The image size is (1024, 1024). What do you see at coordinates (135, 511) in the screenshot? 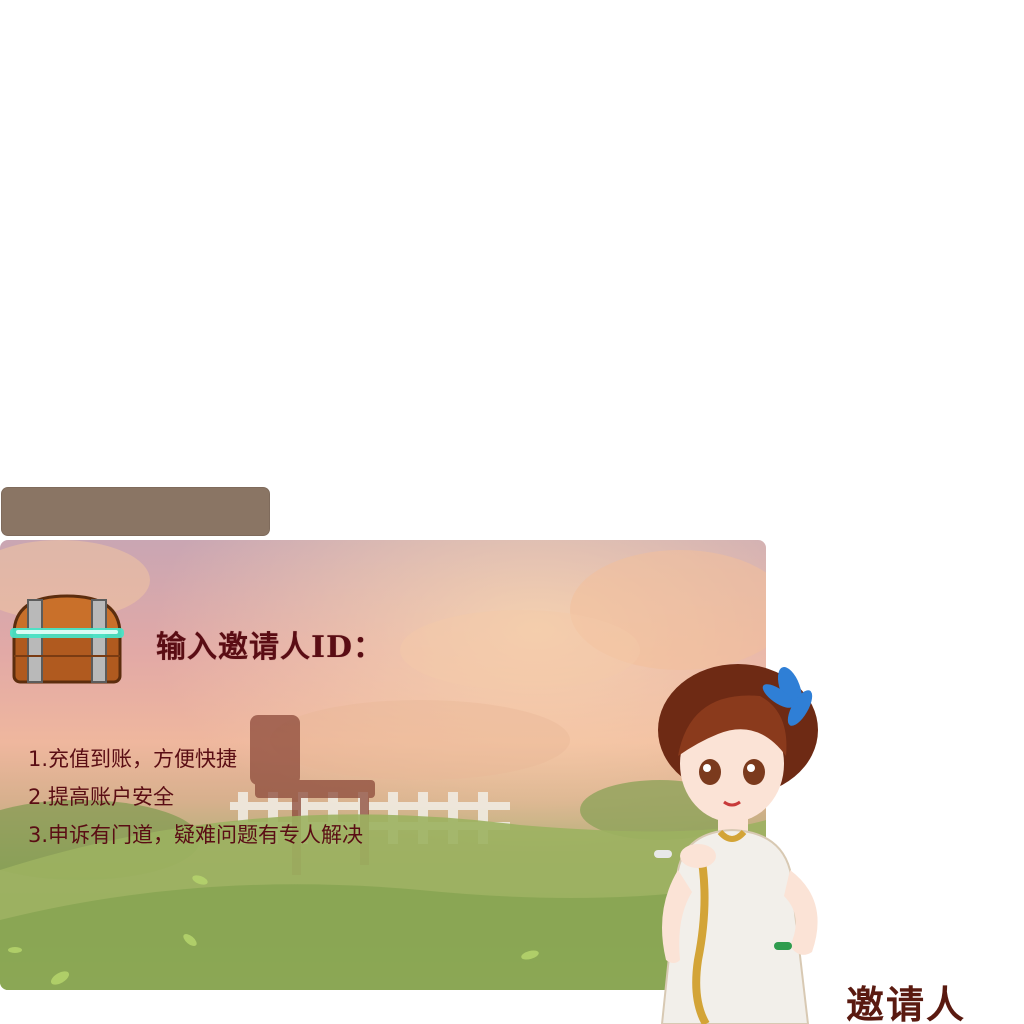
I see `inviter-id-input` at bounding box center [135, 511].